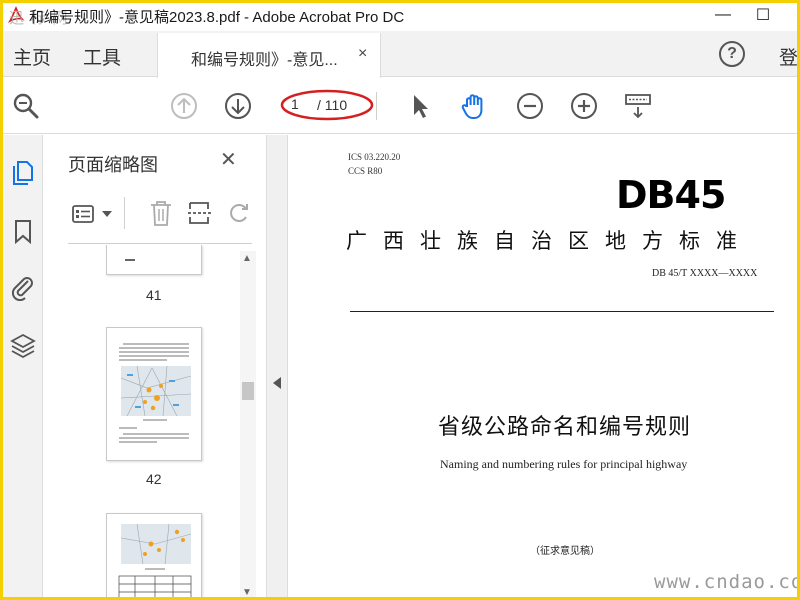  Describe the element at coordinates (584, 106) in the screenshot. I see `plus-circle-icon` at that location.